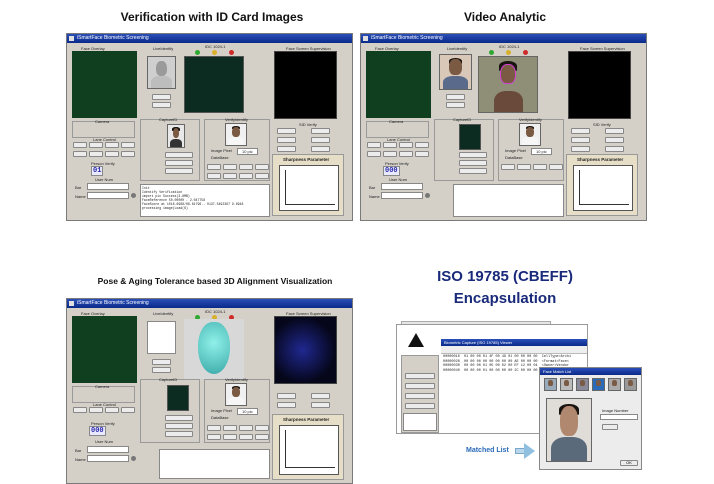 The image size is (714, 484). What do you see at coordinates (619, 417) in the screenshot?
I see `image-number-field` at bounding box center [619, 417].